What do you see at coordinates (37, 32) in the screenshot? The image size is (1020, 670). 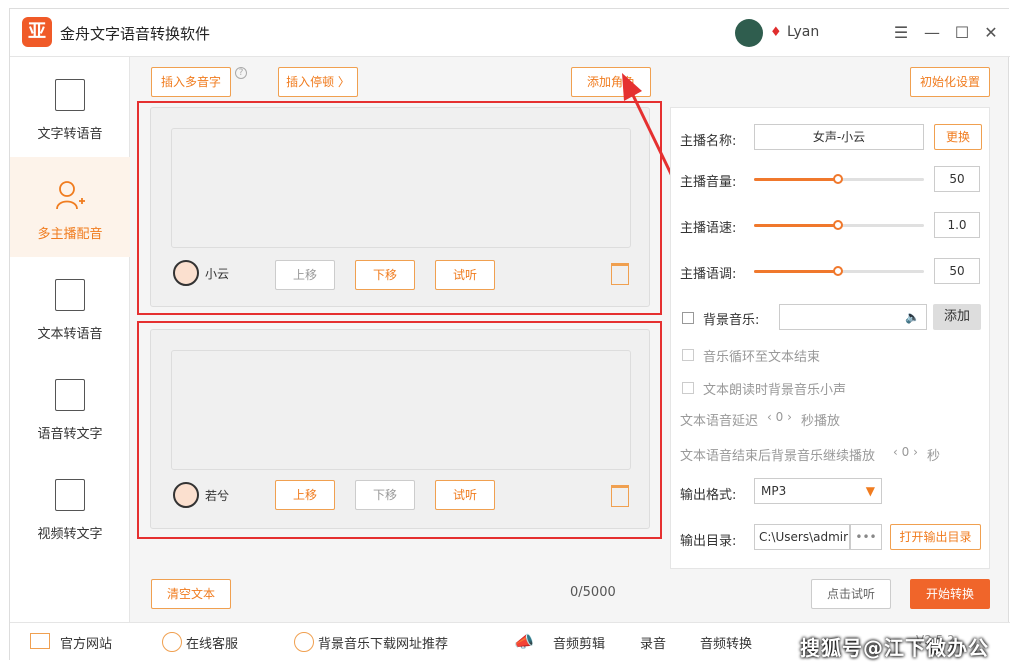 I see `app-logo: 亚` at bounding box center [37, 32].